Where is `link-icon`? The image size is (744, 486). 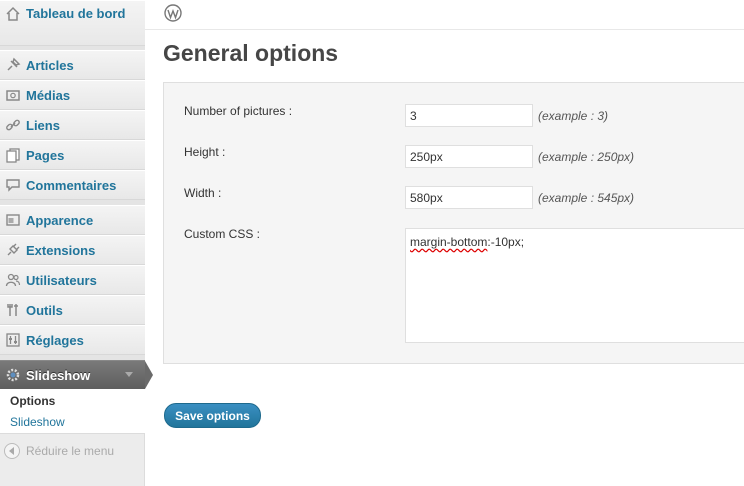 link-icon is located at coordinates (13, 125).